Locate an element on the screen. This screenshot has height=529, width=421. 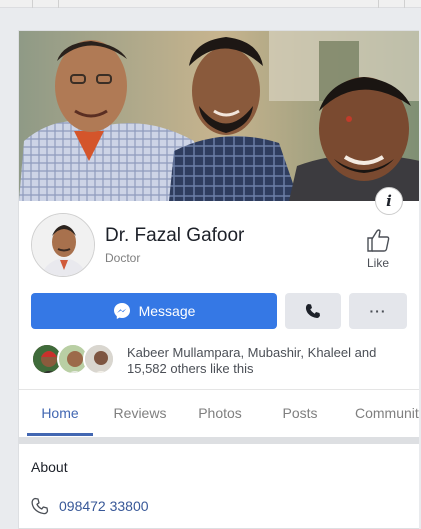
phone-icon is located at coordinates (312, 311).